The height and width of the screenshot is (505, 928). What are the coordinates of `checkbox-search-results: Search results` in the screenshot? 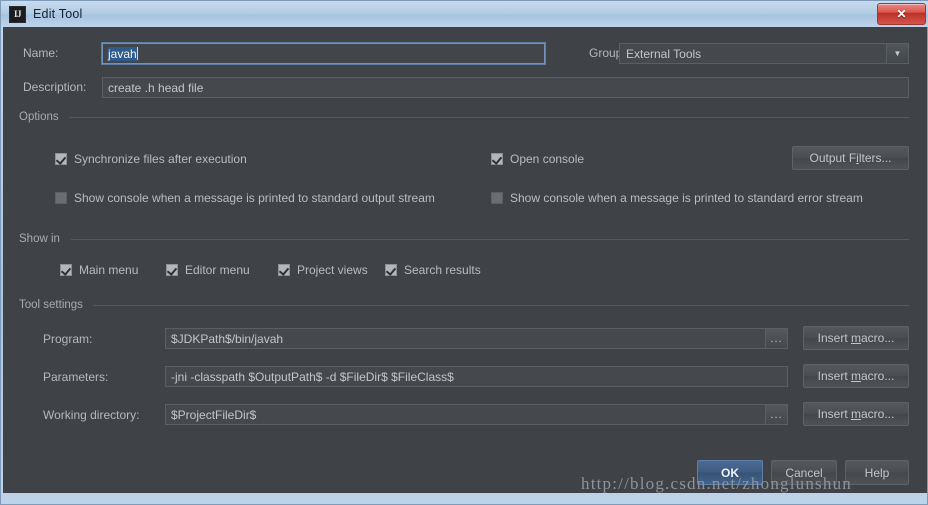 It's located at (433, 270).